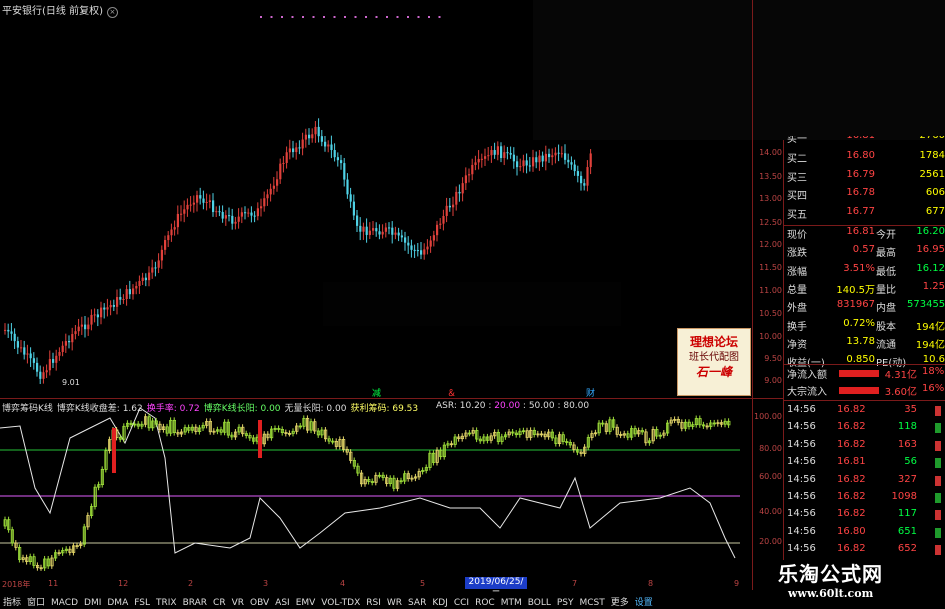  Describe the element at coordinates (866, 412) in the screenshot. I see `tick-row: 14:56 16.82 35` at that location.